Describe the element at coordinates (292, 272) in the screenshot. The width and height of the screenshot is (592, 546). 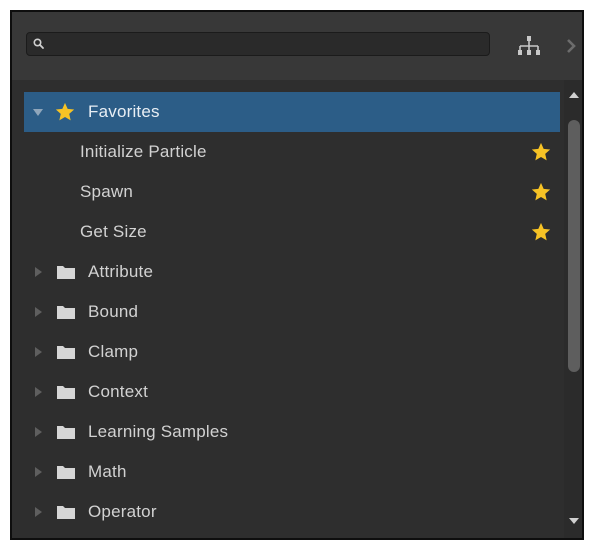
I see `tree-folder-attribute: Attribute` at that location.